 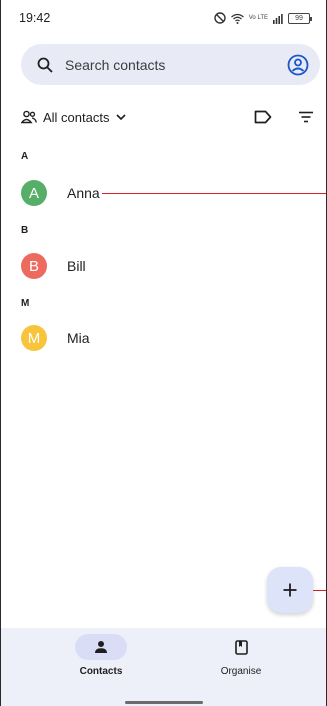 I want to click on status-bar: 19:42 Vo LTE 99, so click(x=163, y=18).